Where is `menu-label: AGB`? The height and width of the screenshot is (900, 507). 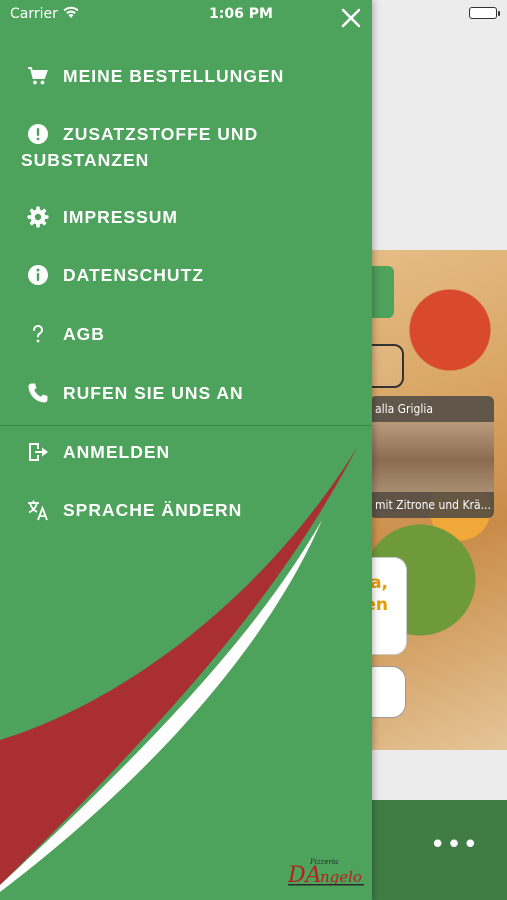 menu-label: AGB is located at coordinates (84, 334).